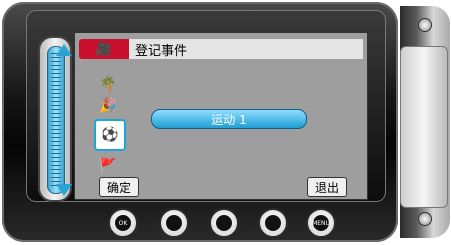 Image resolution: width=451 pixels, height=245 pixels. I want to click on menu-header: 🎥 登记事件, so click(221, 49).